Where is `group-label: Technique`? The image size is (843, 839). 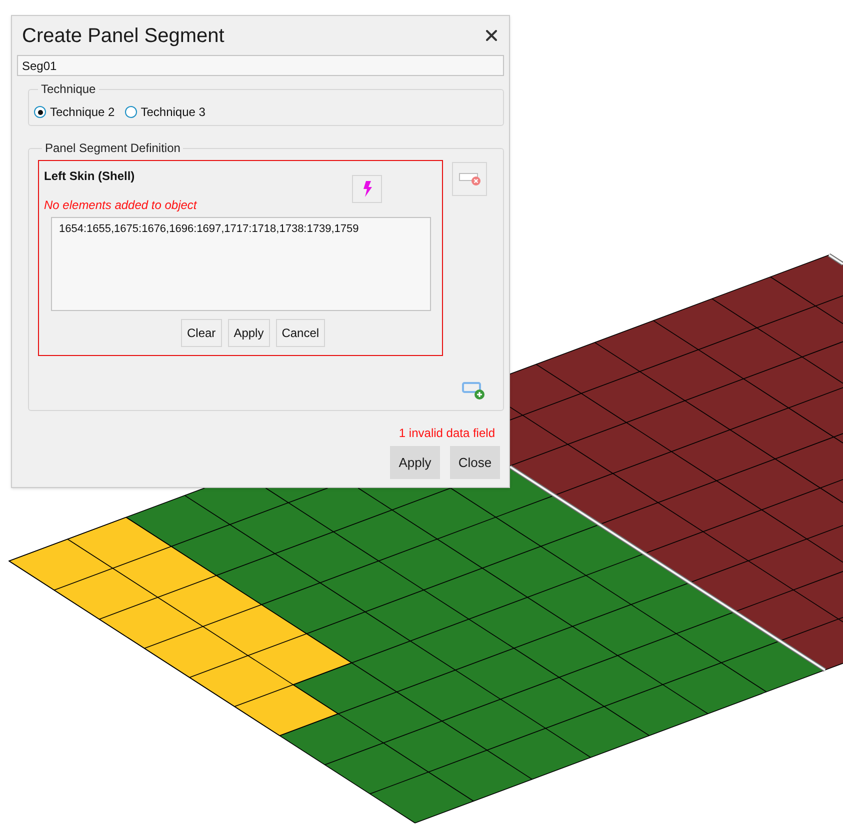 group-label: Technique is located at coordinates (68, 89).